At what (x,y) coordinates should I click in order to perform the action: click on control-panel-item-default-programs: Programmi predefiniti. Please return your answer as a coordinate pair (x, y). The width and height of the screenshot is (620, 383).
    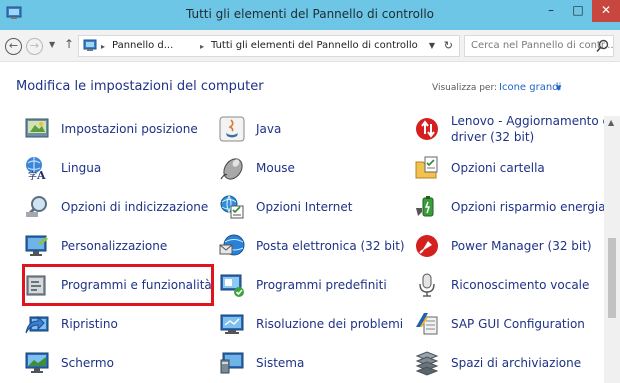
    Looking at the image, I should click on (309, 288).